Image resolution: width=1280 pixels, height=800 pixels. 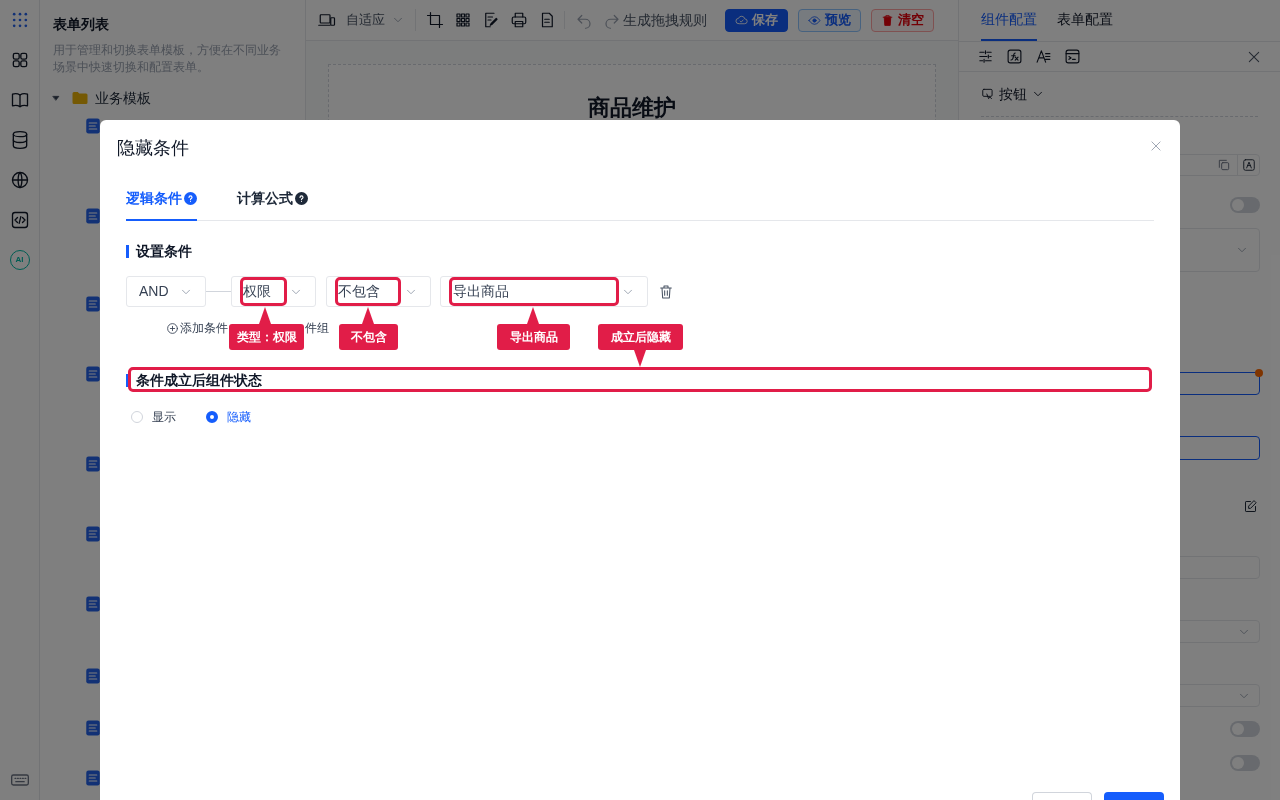 What do you see at coordinates (814, 20) in the screenshot?
I see `eye-icon` at bounding box center [814, 20].